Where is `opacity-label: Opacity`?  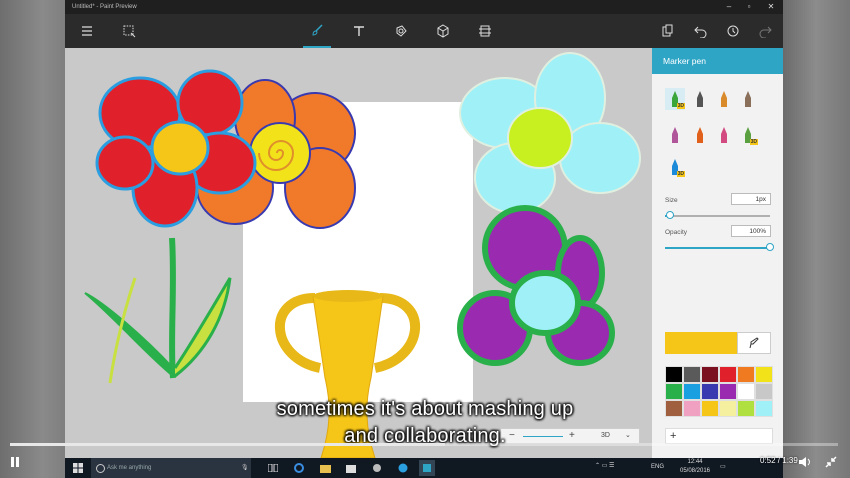
opacity-label: Opacity is located at coordinates (676, 232).